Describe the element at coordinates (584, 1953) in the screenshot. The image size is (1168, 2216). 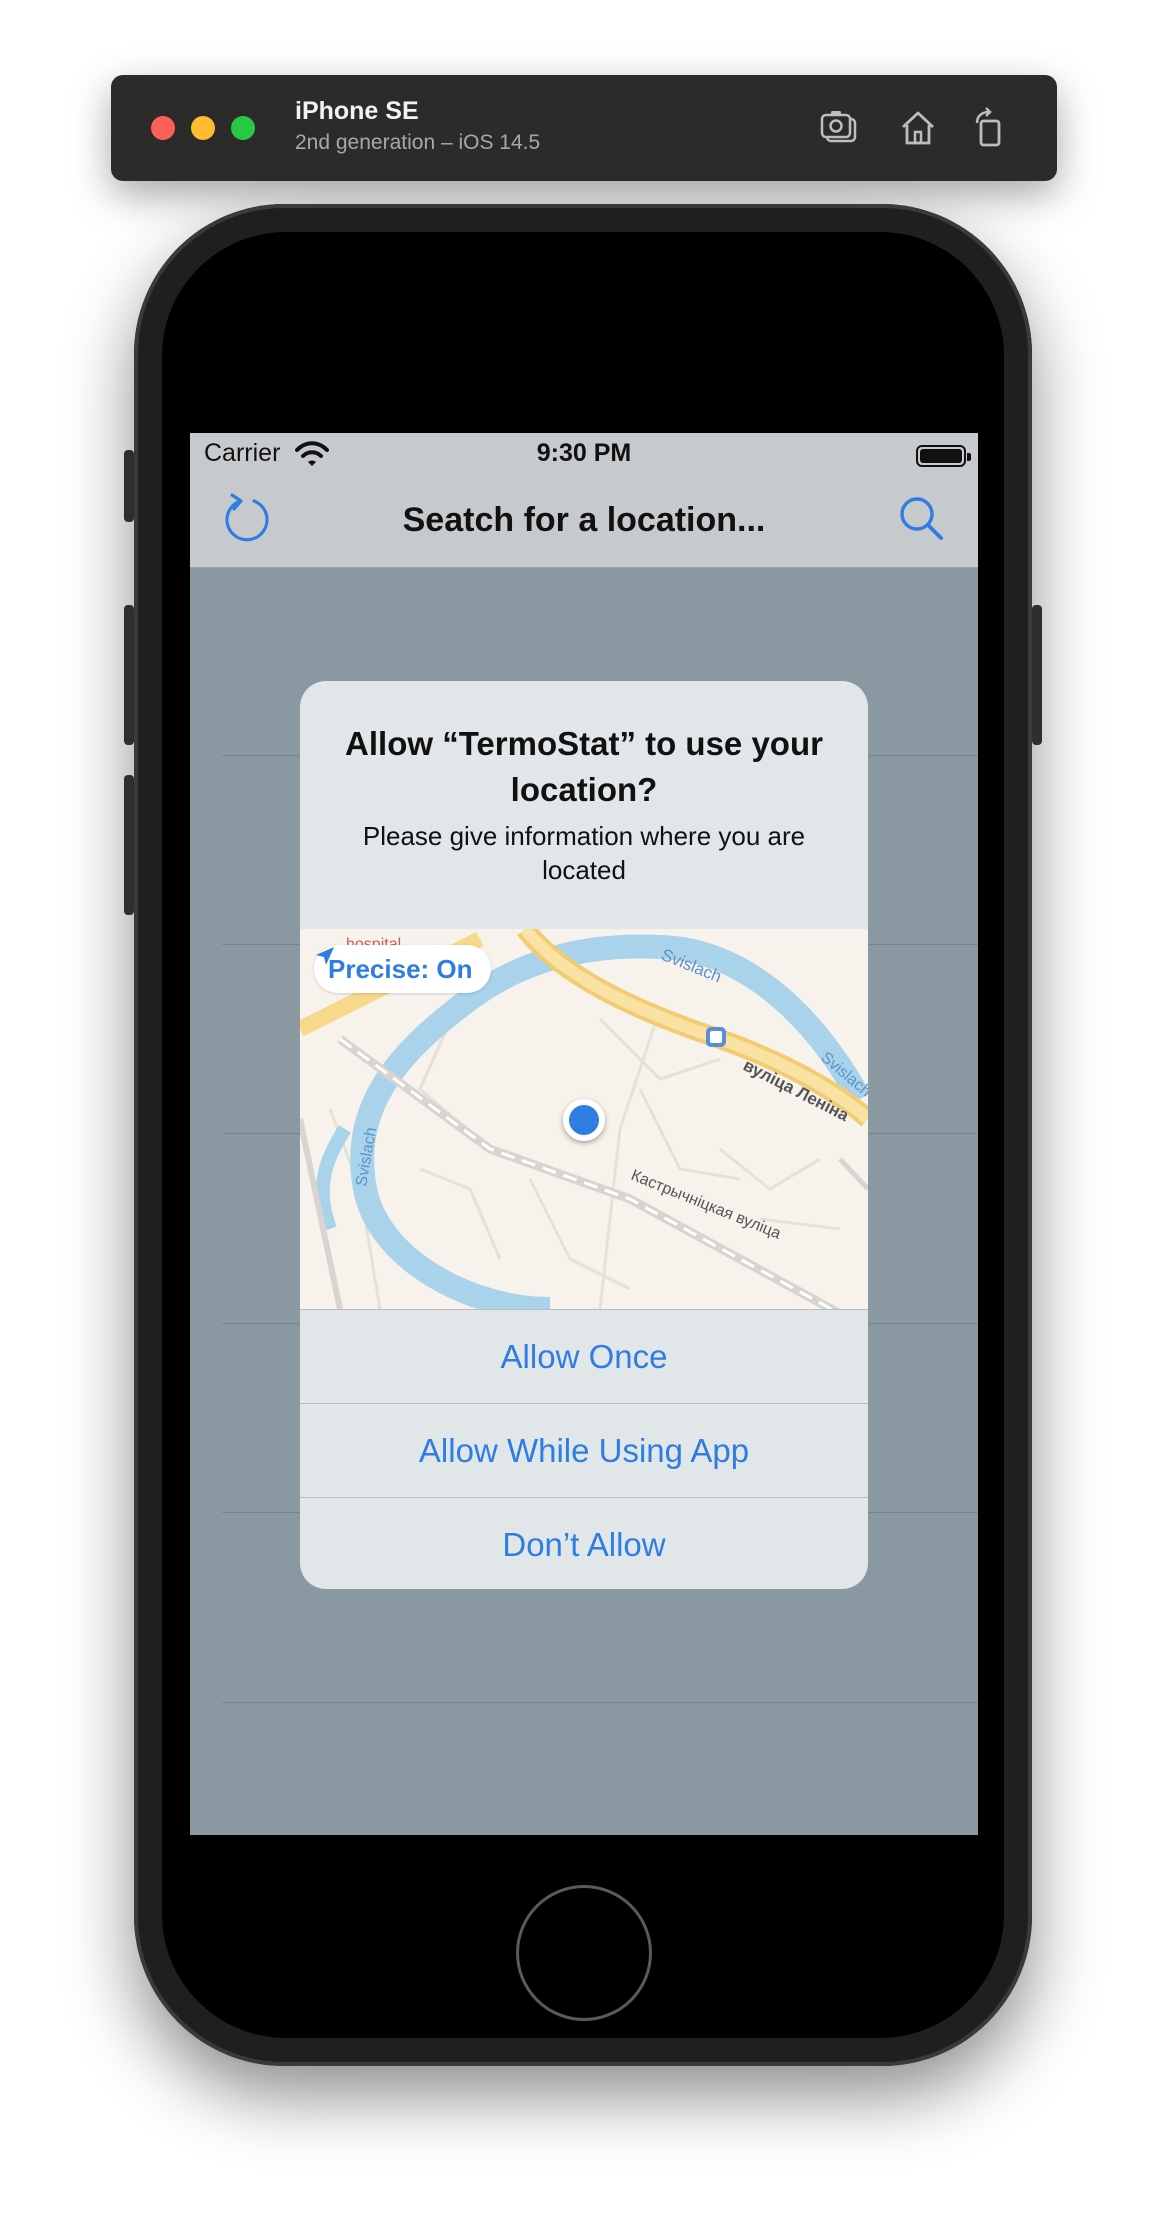
I see `phone-home-button` at that location.